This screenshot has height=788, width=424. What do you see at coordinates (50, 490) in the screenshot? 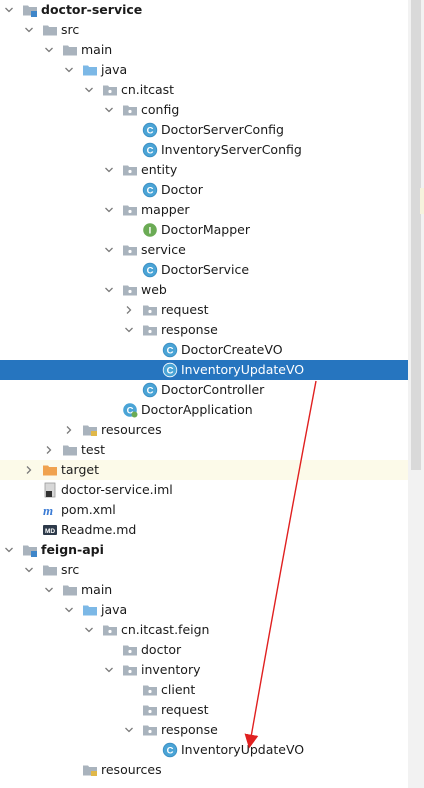
I see `iml-file-icon` at bounding box center [50, 490].